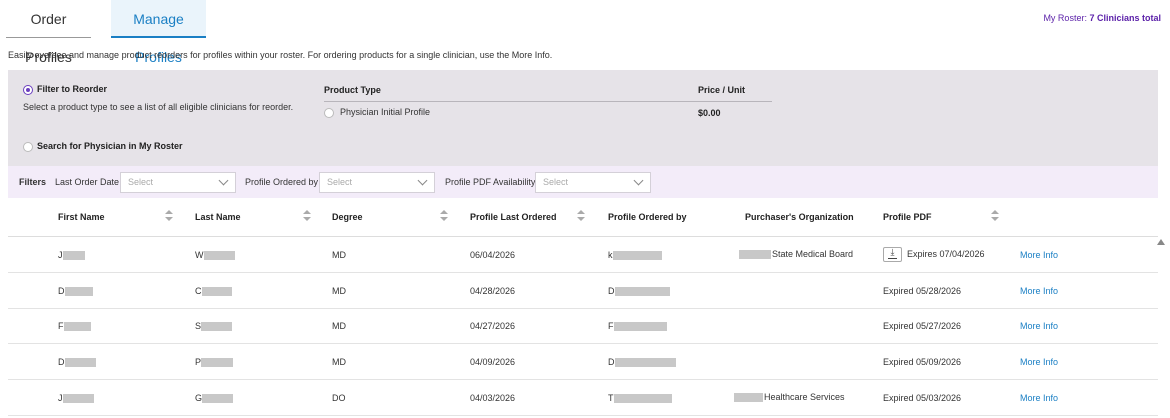  I want to click on roster-summary: My Roster: 7 Clinicians total, so click(1102, 18).